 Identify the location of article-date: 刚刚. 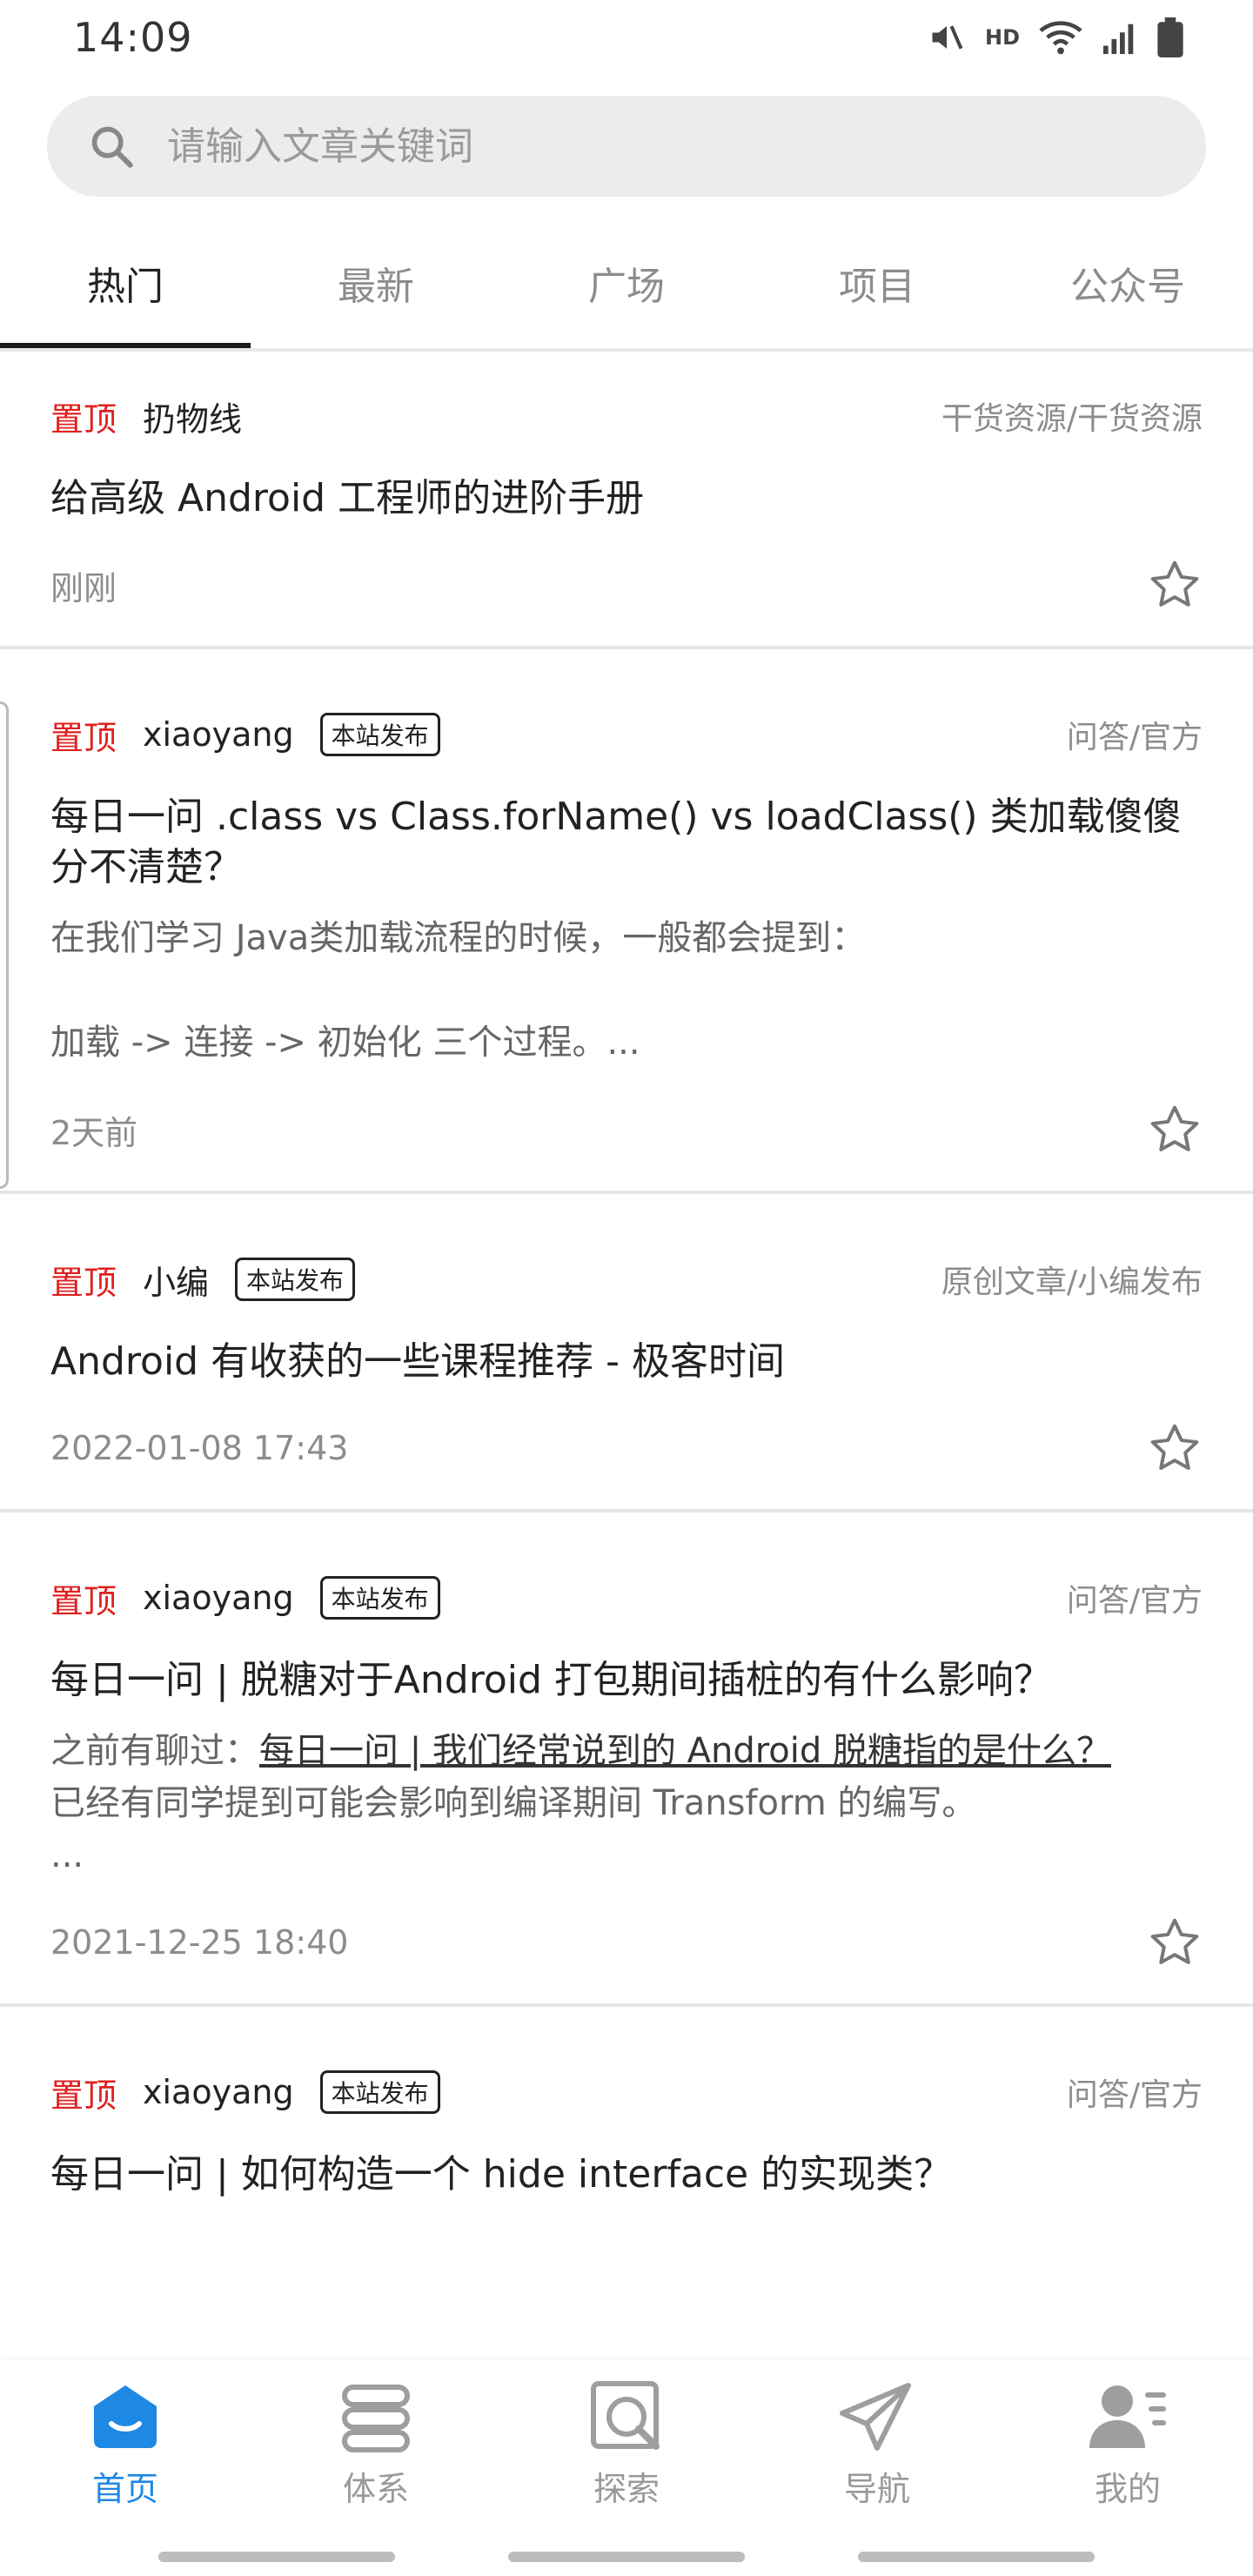
(83, 587).